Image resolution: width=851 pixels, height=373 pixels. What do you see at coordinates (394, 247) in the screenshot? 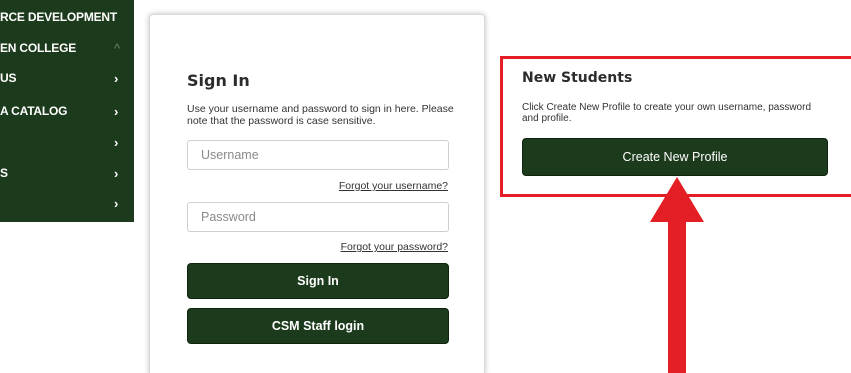
I see `forgot-password-link: Forgot your password?` at bounding box center [394, 247].